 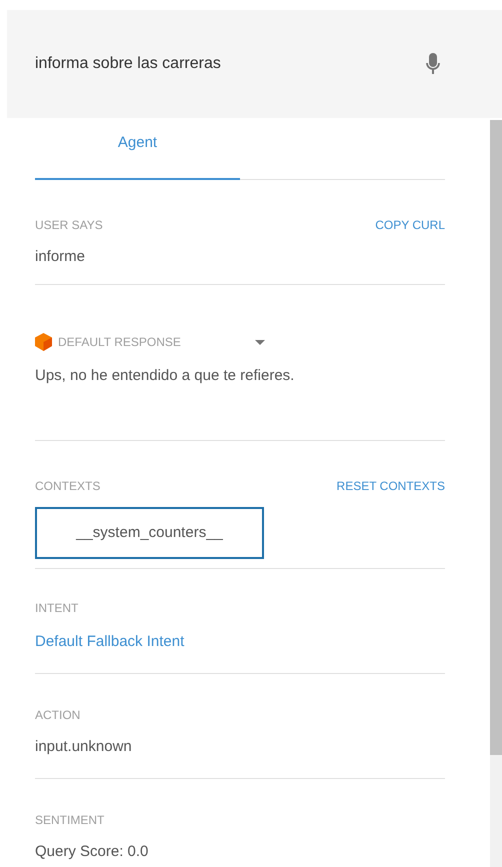 I want to click on dropdown-caret-icon, so click(x=259, y=342).